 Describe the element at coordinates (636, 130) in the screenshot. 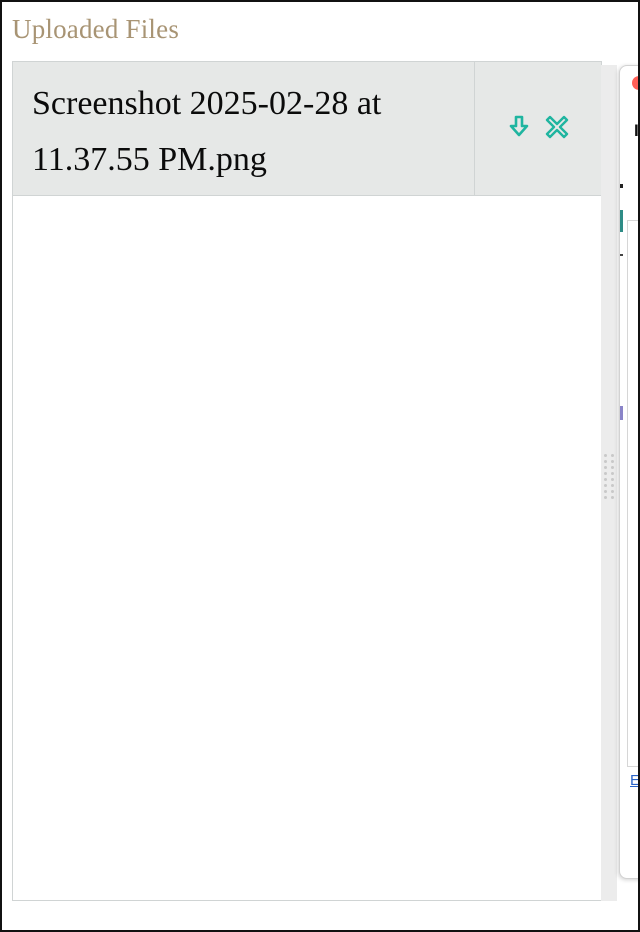

I see `side-window-text: I` at that location.